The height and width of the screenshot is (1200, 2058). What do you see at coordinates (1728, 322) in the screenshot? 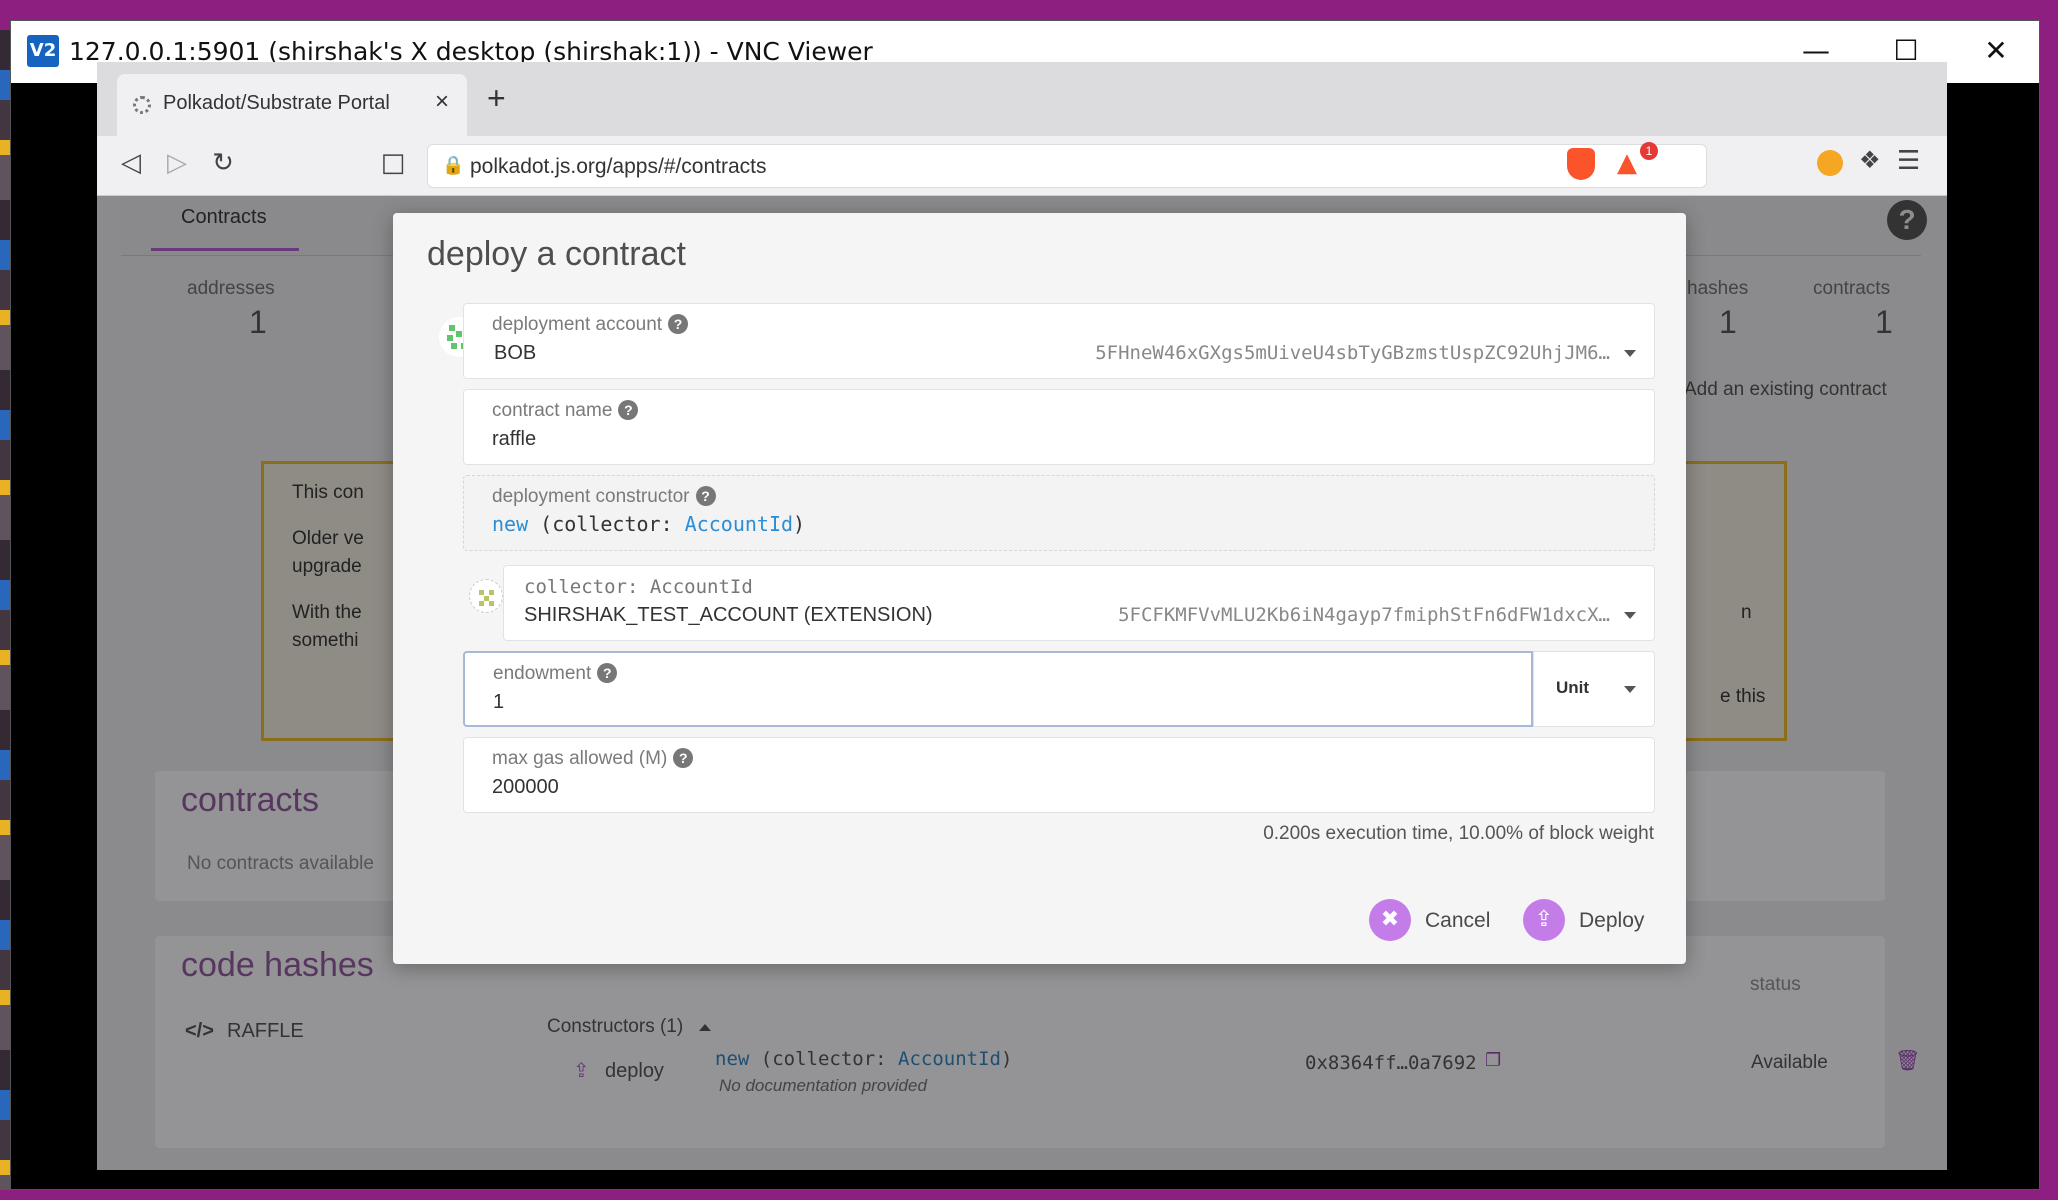
I see `stat-hashes-value: 1` at bounding box center [1728, 322].